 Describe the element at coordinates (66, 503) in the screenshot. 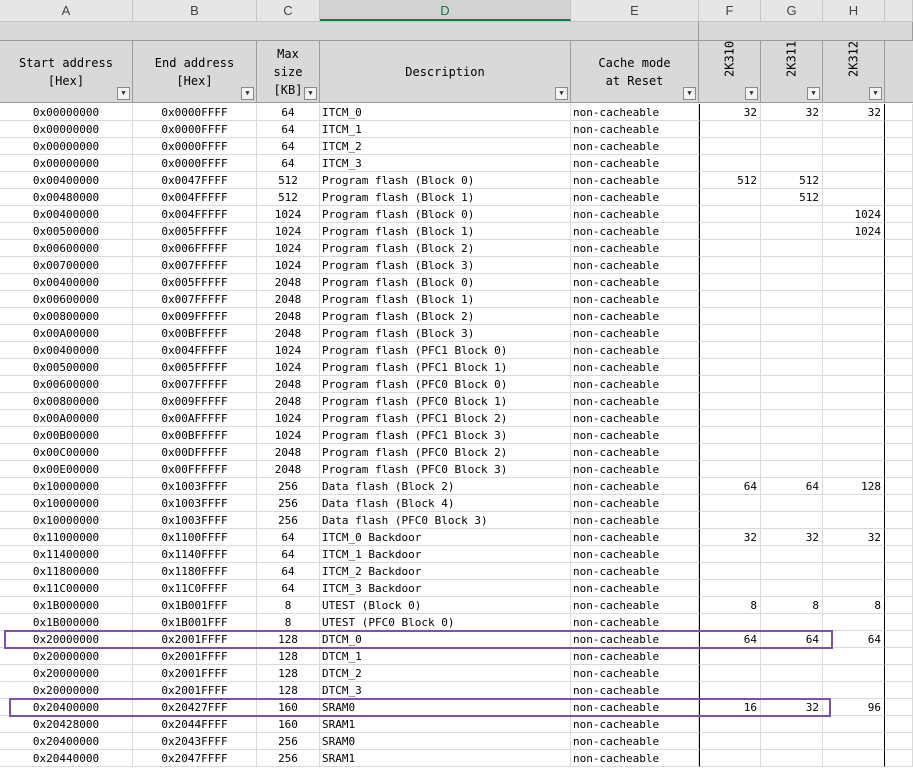

I see `cell-start-address: 0x10000000` at that location.